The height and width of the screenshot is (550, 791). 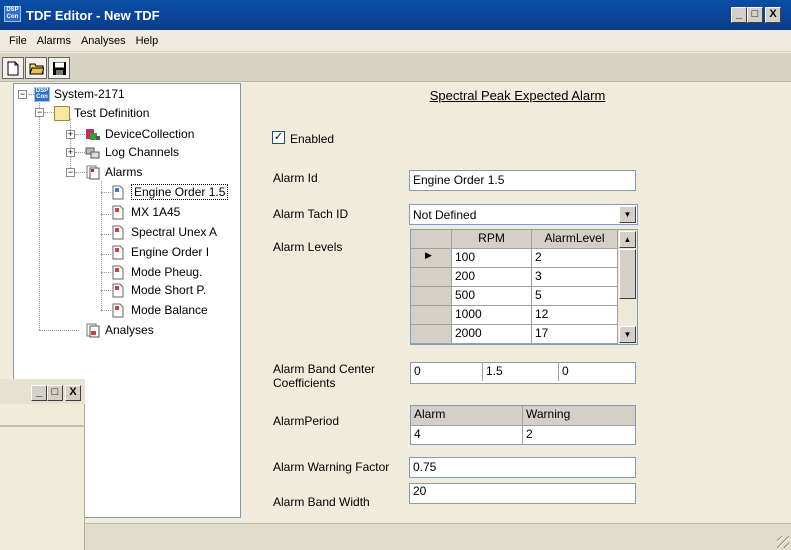 What do you see at coordinates (431, 239) in the screenshot?
I see `grid-corner` at bounding box center [431, 239].